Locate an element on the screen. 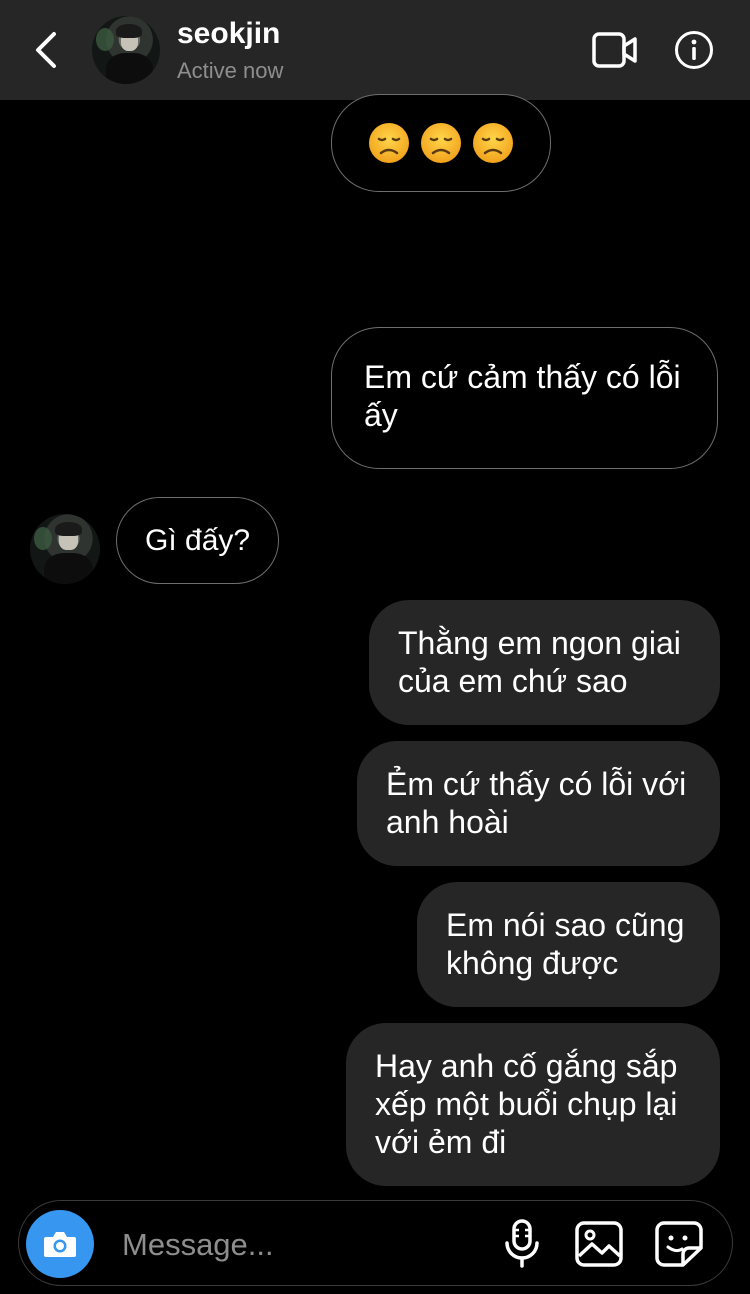 Image resolution: width=750 pixels, height=1294 pixels. message-bubble-sent: Ẻm cứ thấy có lỗi với anh hoài is located at coordinates (538, 803).